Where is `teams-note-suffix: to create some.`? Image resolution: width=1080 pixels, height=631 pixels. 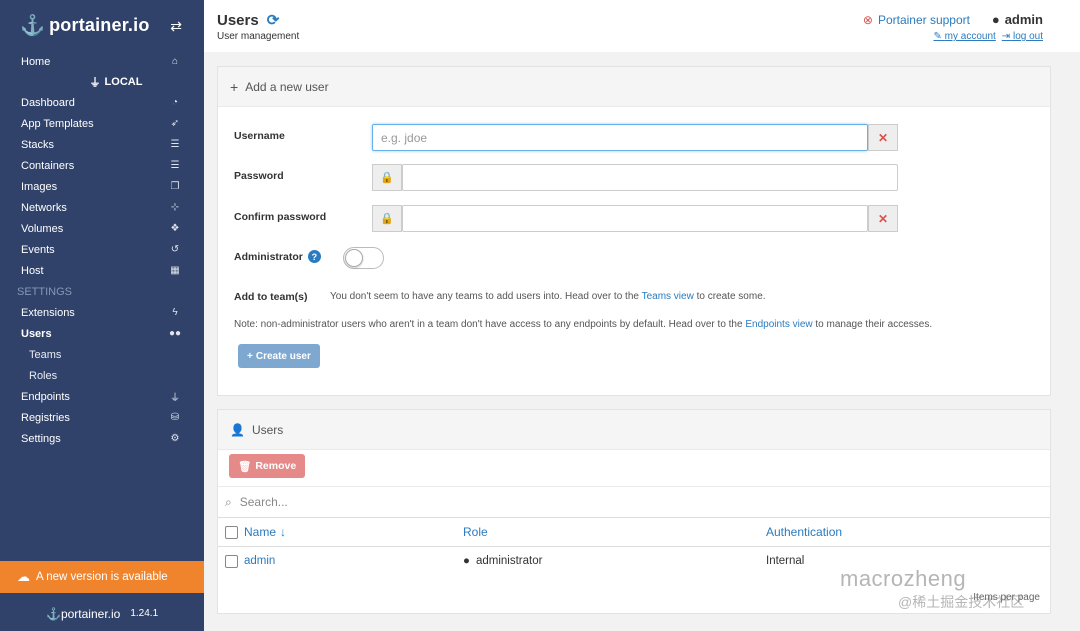 teams-note-suffix: to create some. is located at coordinates (731, 296).